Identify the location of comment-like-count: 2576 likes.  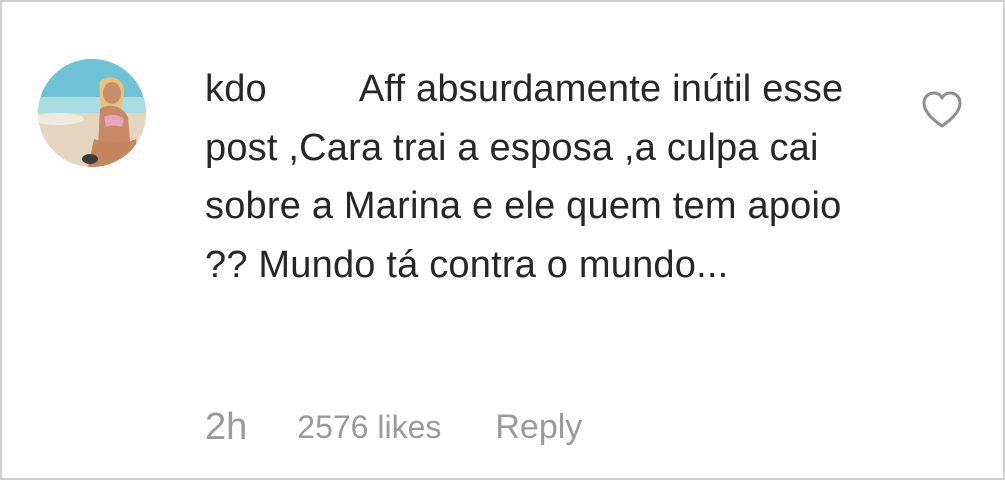
(369, 427).